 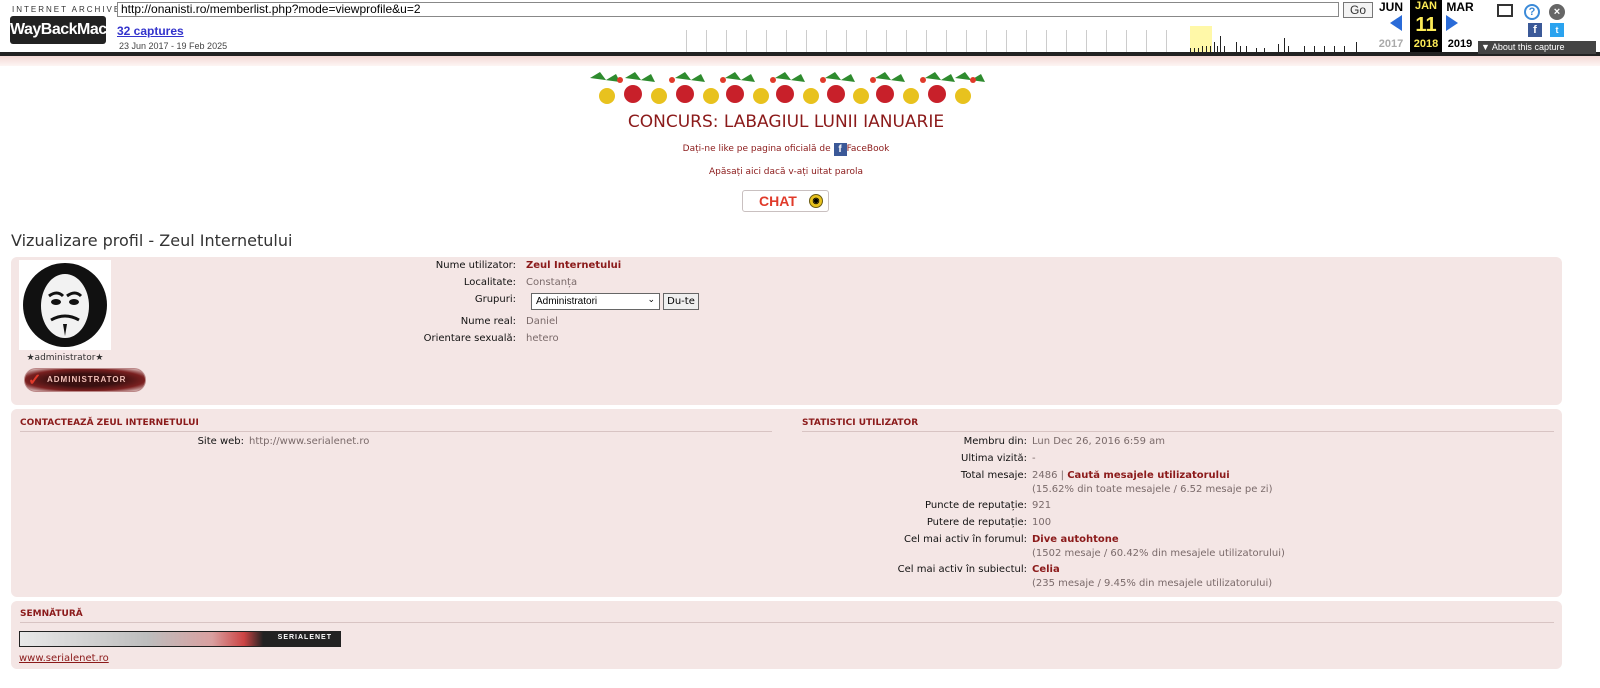 I want to click on next-capture-arrow-icon, so click(x=1452, y=23).